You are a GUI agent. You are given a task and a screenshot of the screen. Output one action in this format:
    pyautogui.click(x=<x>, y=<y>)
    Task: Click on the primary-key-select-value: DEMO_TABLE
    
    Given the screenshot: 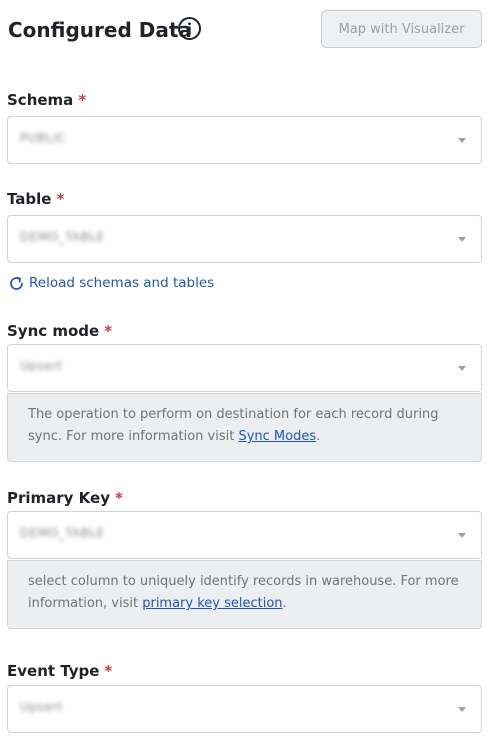 What is the action you would take?
    pyautogui.click(x=62, y=533)
    